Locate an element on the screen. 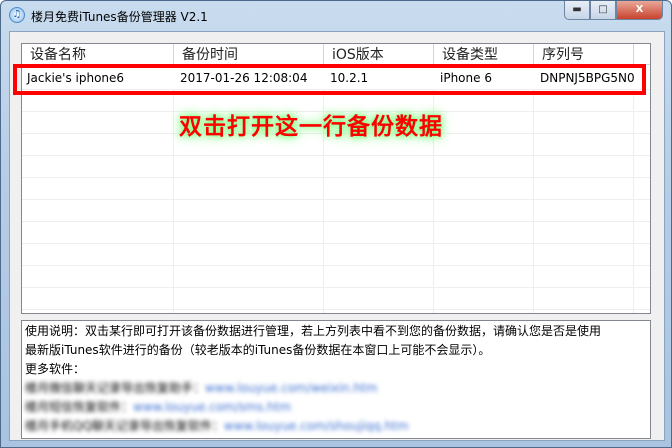 This screenshot has height=448, width=672. software-link: www.louyue.com/shoujiqq.htm is located at coordinates (316, 426).